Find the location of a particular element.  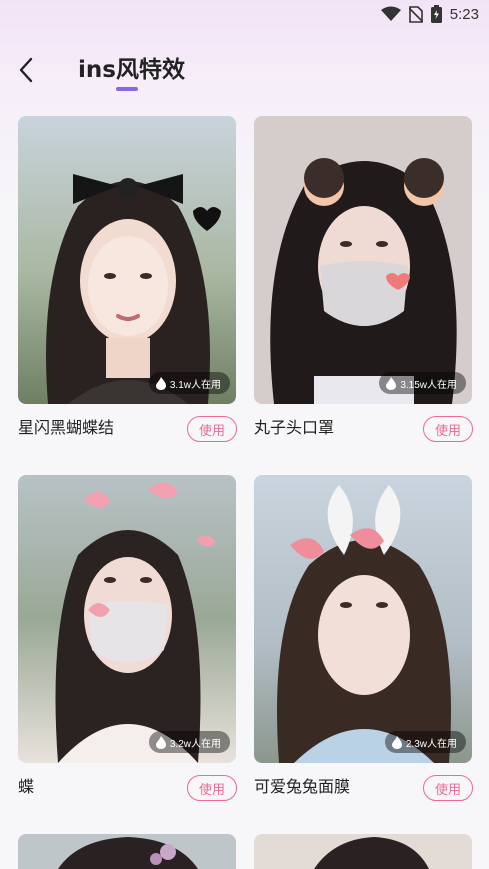

effect-thumbnail: 3.1w人在用 is located at coordinates (127, 260).